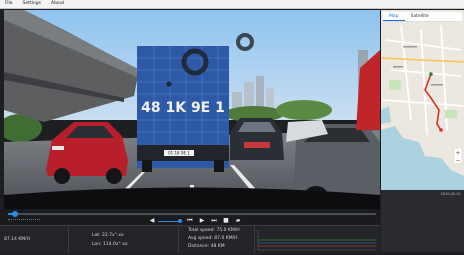 This screenshot has width=464, height=255. Describe the element at coordinates (192, 214) in the screenshot. I see `progress-track` at that location.